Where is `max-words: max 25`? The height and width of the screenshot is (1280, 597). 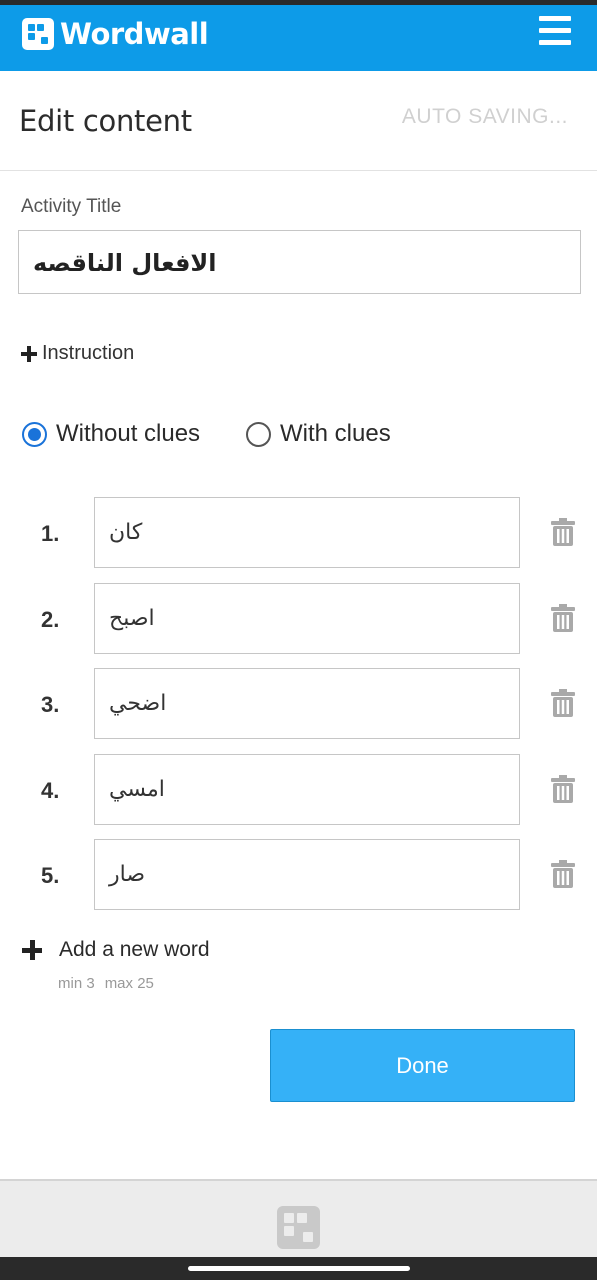
max-words: max 25 is located at coordinates (129, 983).